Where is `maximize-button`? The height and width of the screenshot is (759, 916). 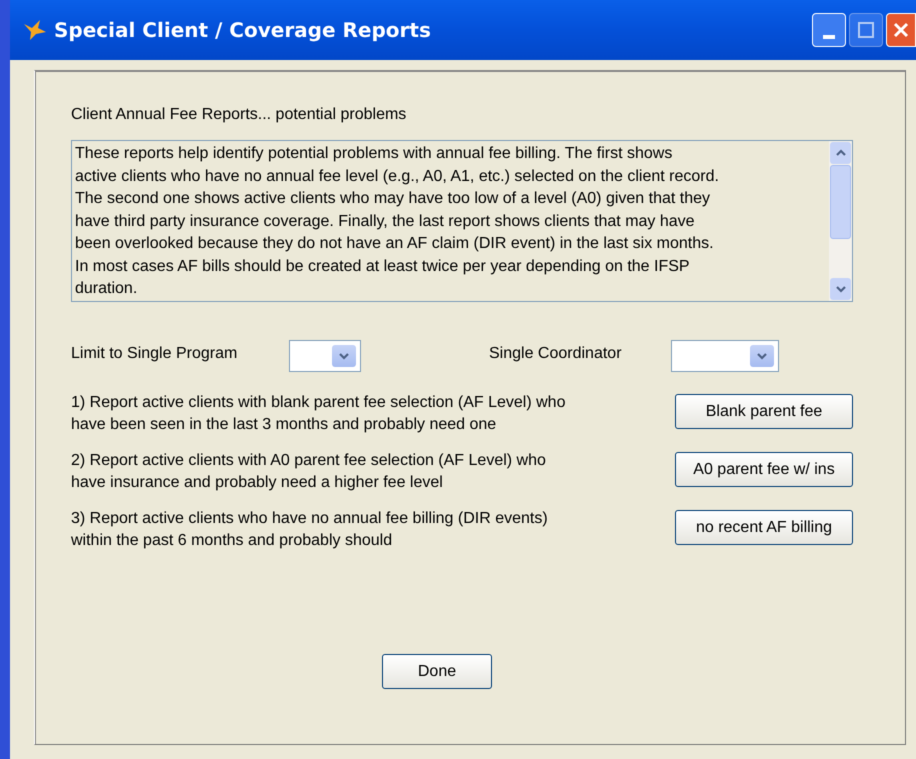
maximize-button is located at coordinates (866, 30).